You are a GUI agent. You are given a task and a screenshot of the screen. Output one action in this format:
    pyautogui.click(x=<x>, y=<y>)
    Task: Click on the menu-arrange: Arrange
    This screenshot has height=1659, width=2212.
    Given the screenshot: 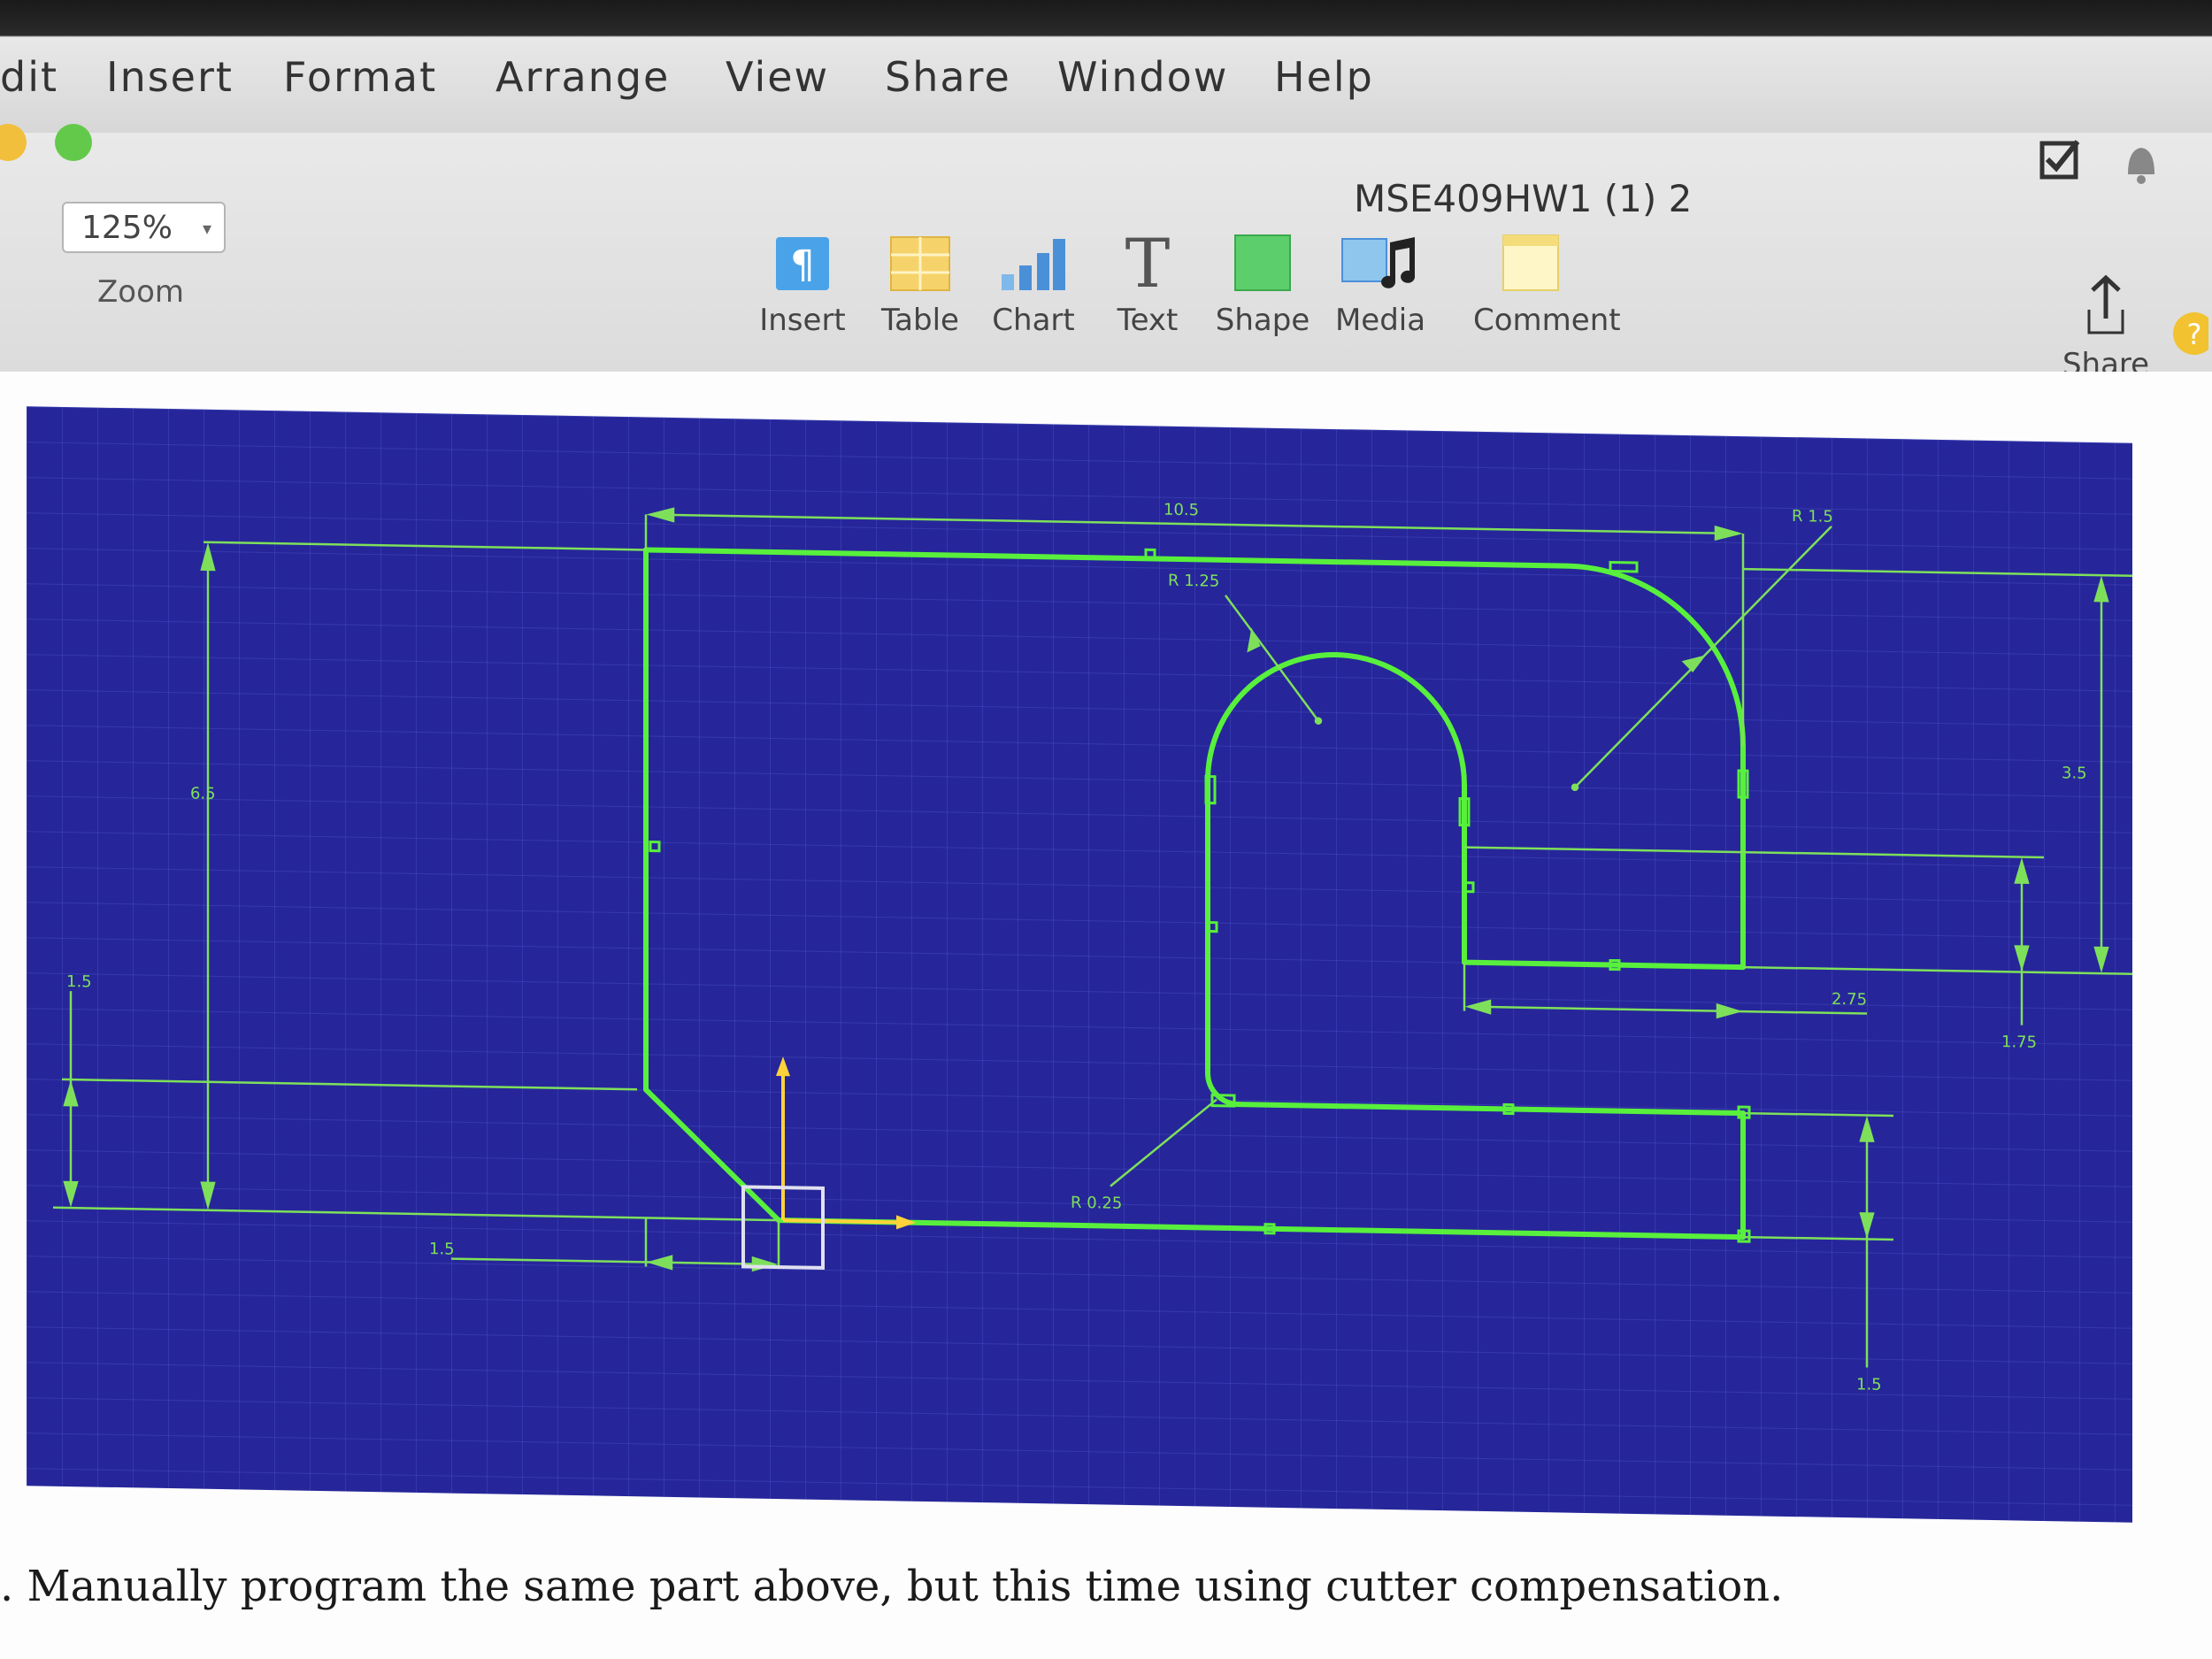 What is the action you would take?
    pyautogui.click(x=583, y=77)
    